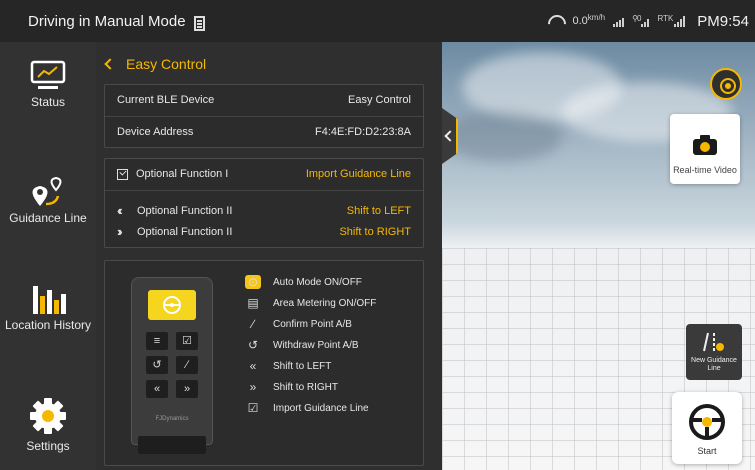  Describe the element at coordinates (358, 174) in the screenshot. I see `function-value: Import Guidance Line` at that location.